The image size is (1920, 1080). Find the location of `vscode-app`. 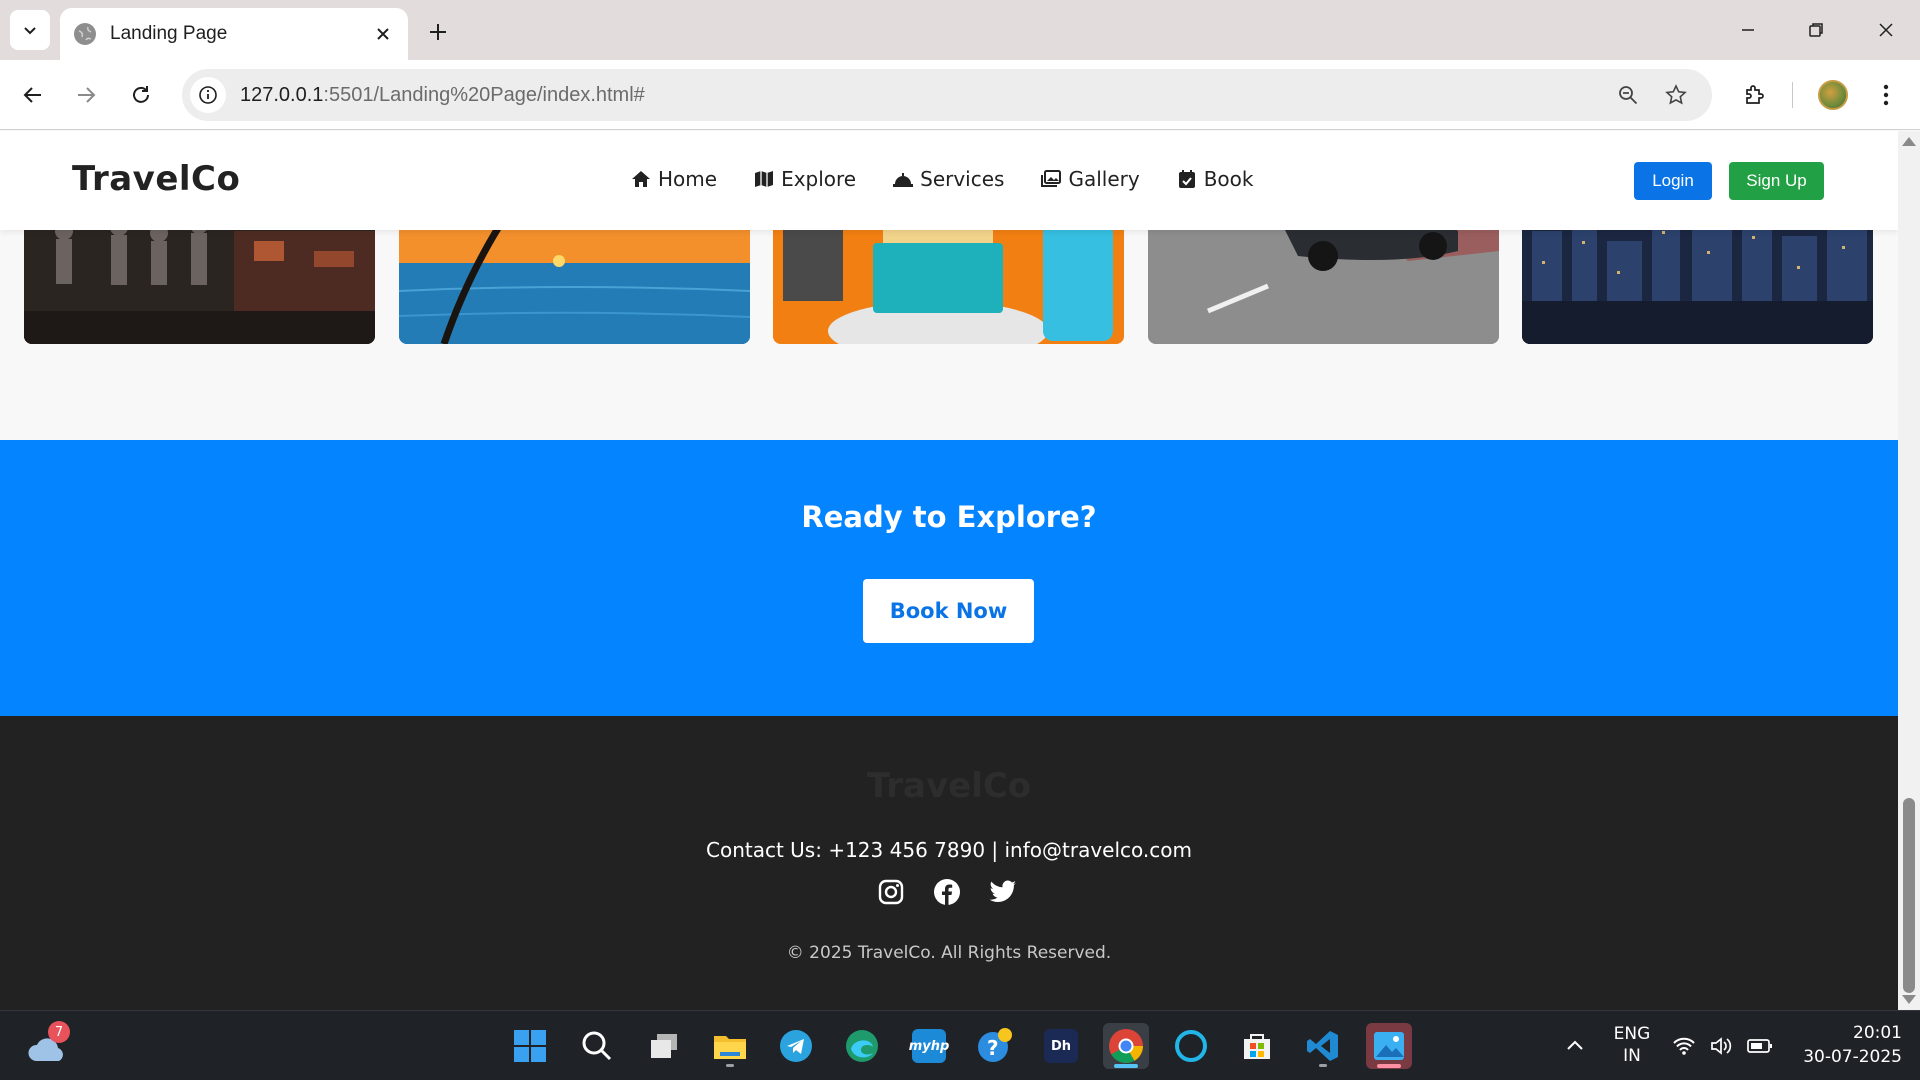

vscode-app is located at coordinates (1323, 1046).